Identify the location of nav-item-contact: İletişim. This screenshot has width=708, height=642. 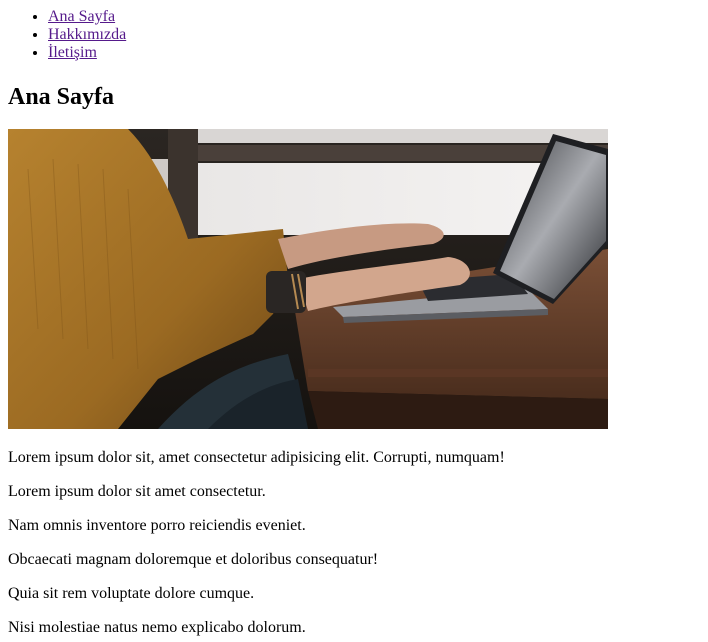
(374, 53).